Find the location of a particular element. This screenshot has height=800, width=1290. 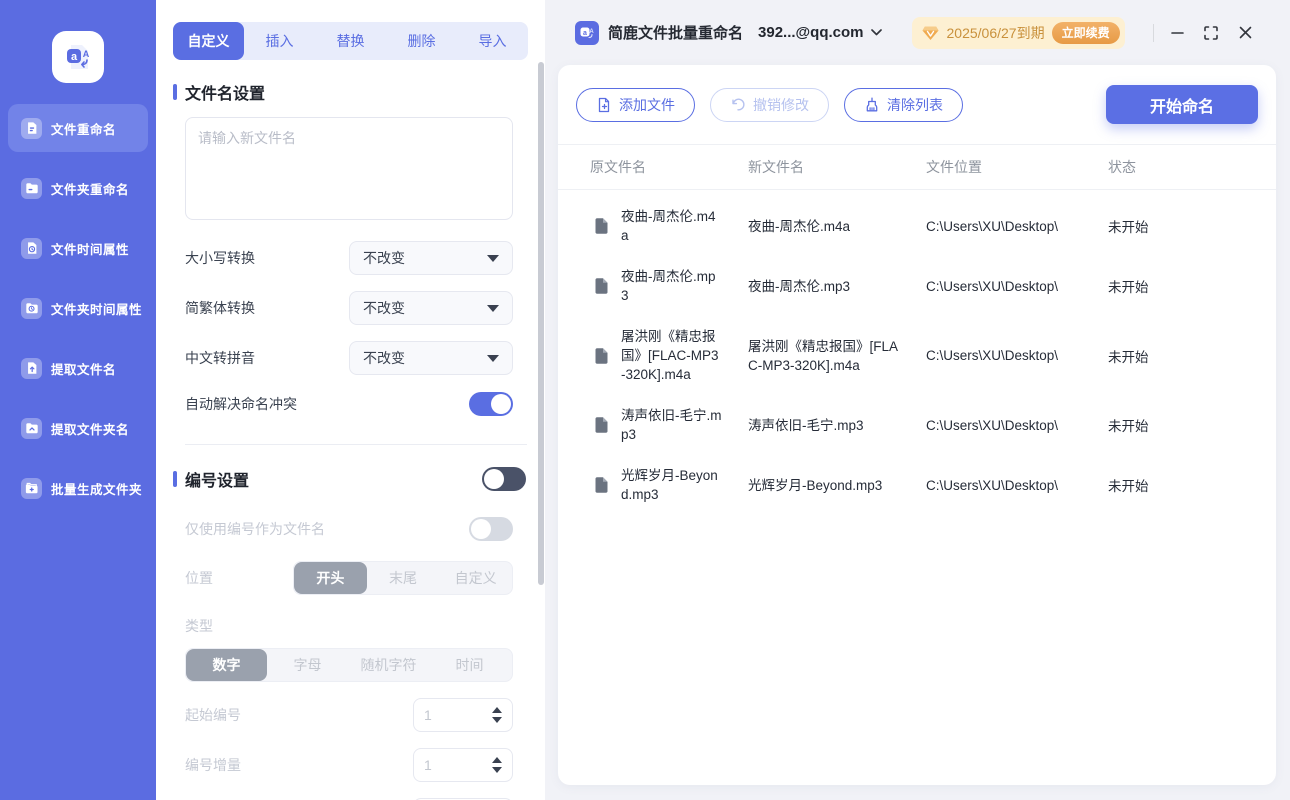

mode-tab: 替换 is located at coordinates (350, 41).